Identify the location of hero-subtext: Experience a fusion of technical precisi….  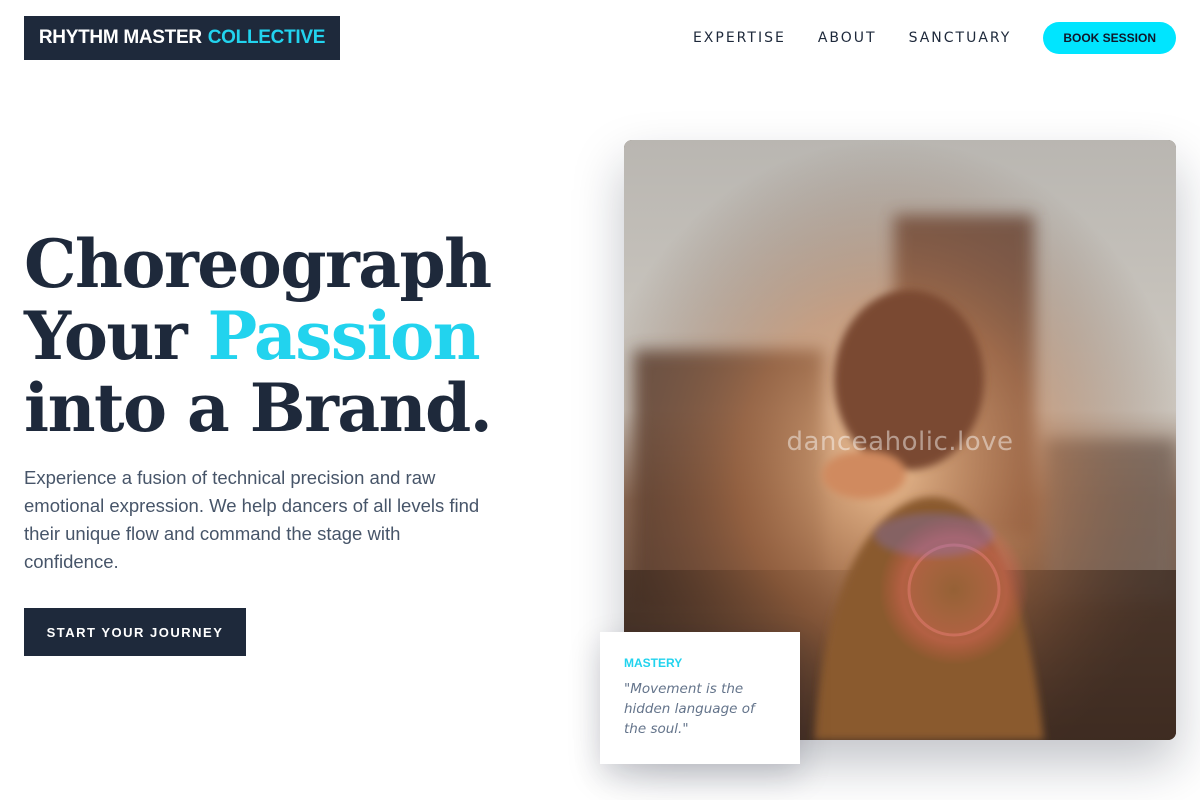
(252, 519).